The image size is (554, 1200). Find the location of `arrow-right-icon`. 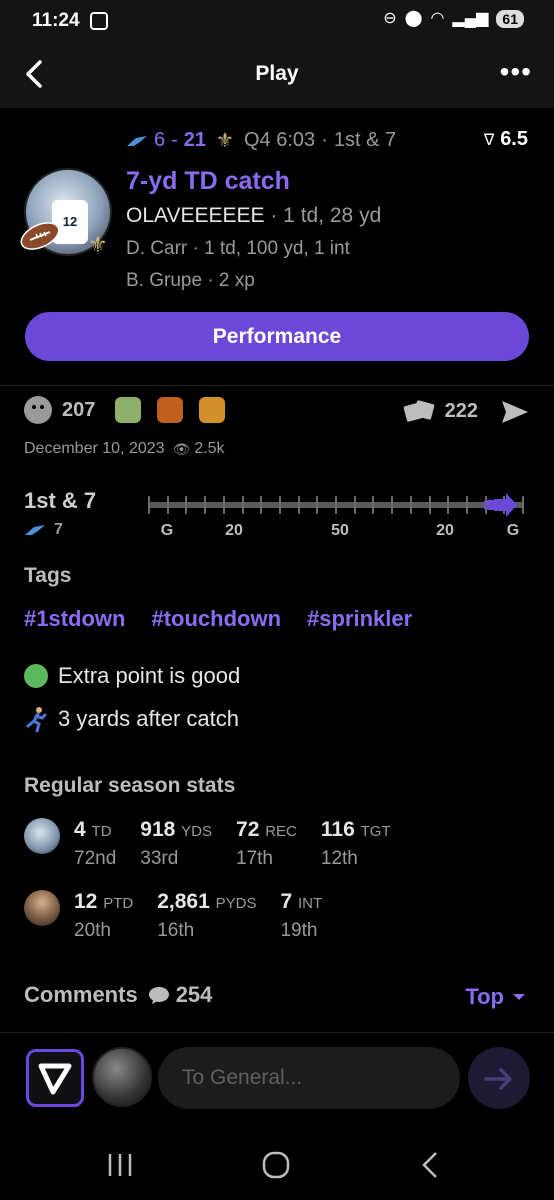

arrow-right-icon is located at coordinates (498, 1078).